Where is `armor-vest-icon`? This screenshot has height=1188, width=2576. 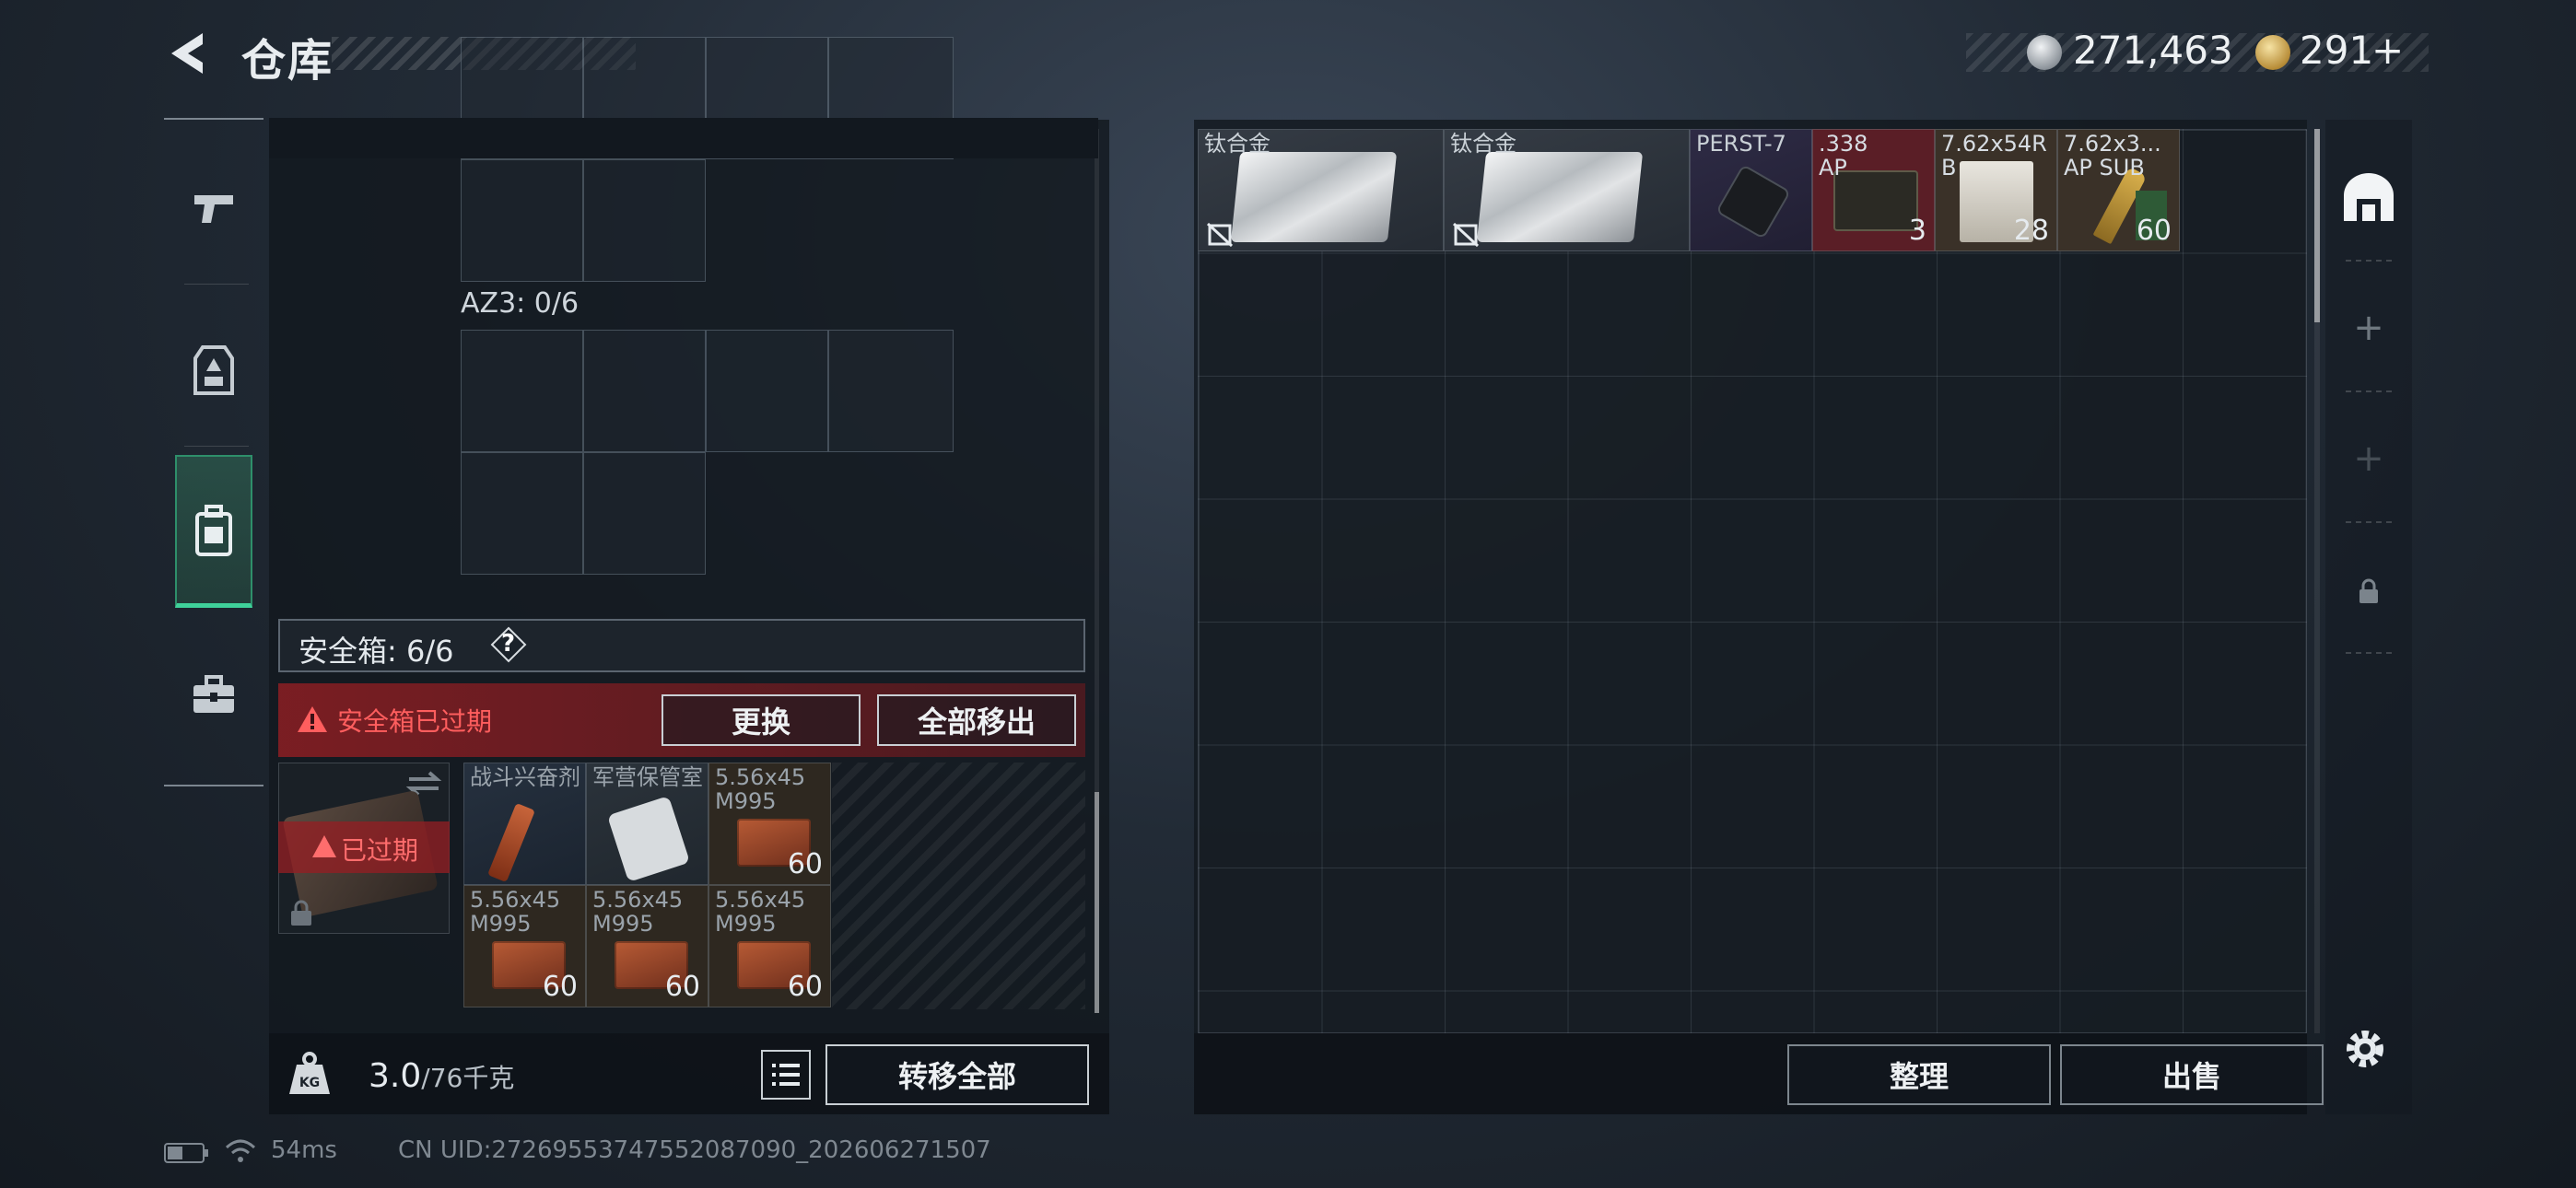
armor-vest-icon is located at coordinates (213, 370).